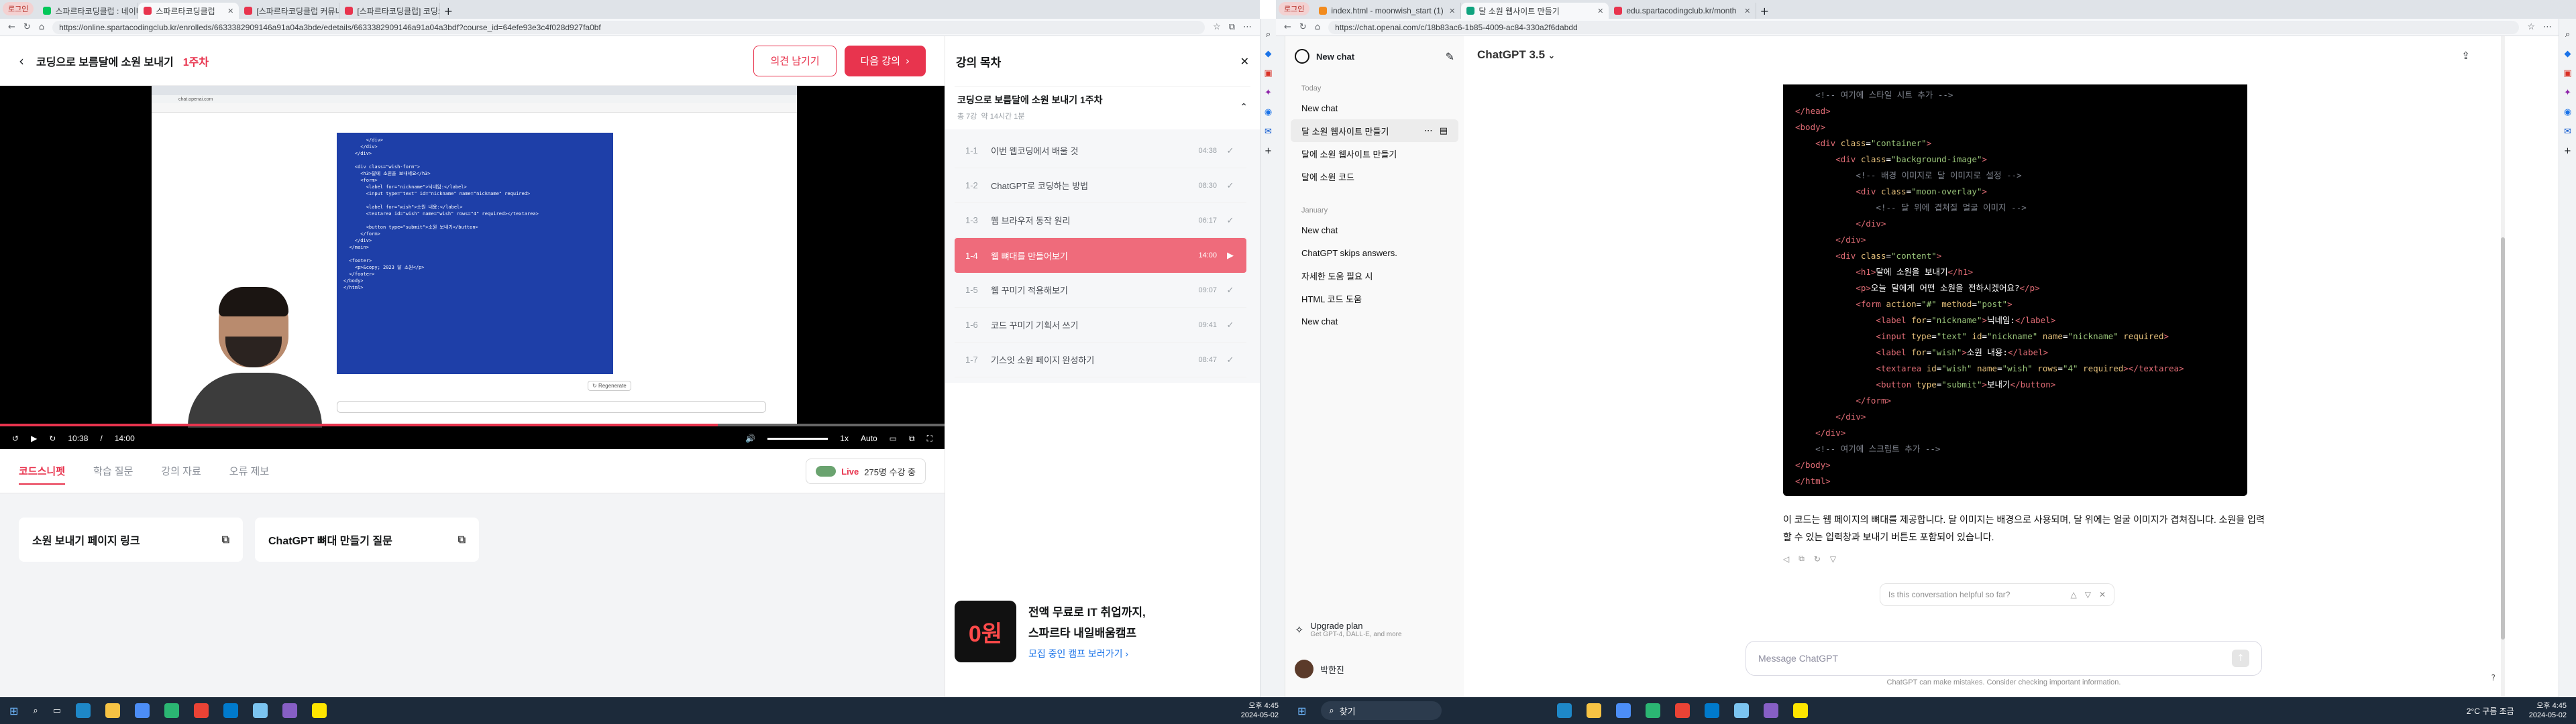  I want to click on message-input: Message ChatGPT ↑, so click(2004, 658).